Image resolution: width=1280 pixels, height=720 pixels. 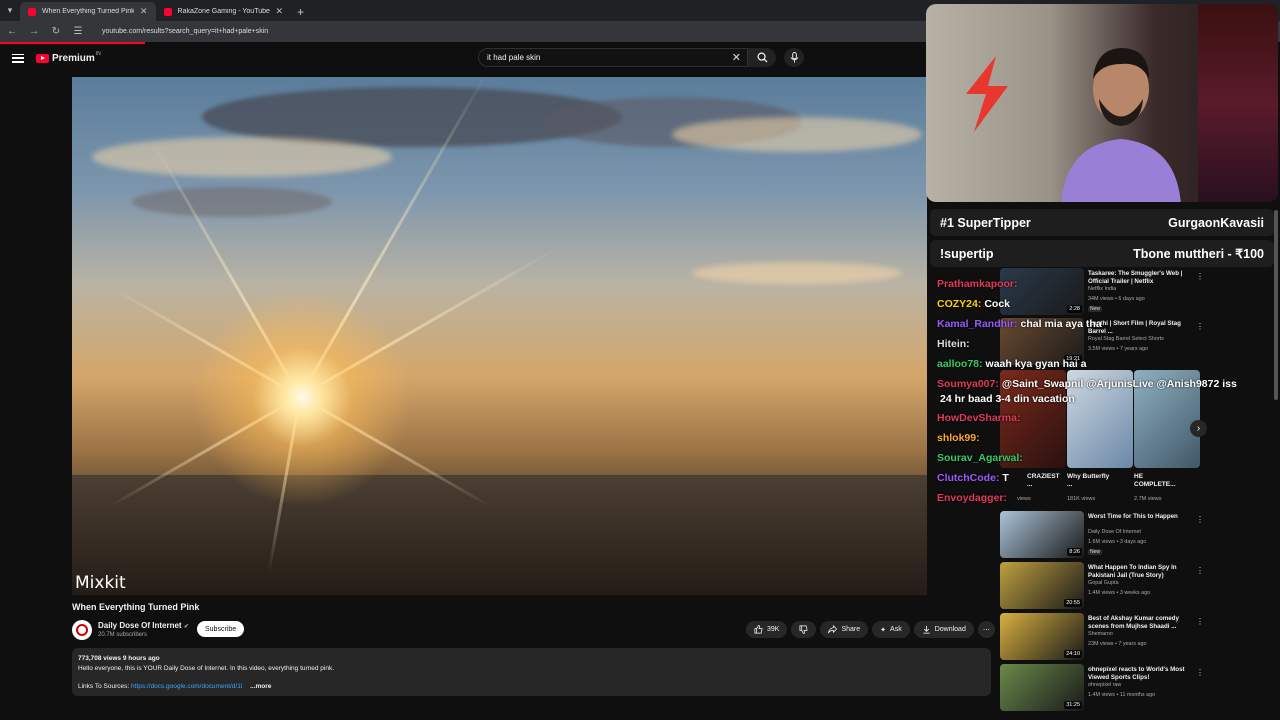 I want to click on share-icon, so click(x=833, y=629).